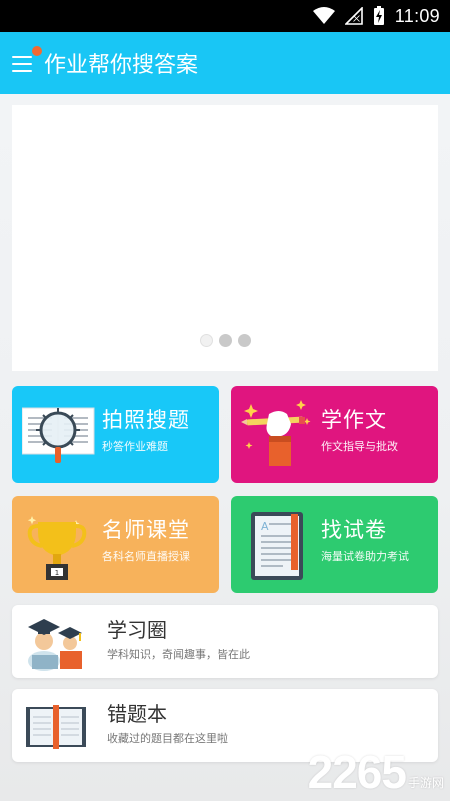 This screenshot has height=801, width=450. I want to click on watermark: 2265 手游网, so click(376, 772).